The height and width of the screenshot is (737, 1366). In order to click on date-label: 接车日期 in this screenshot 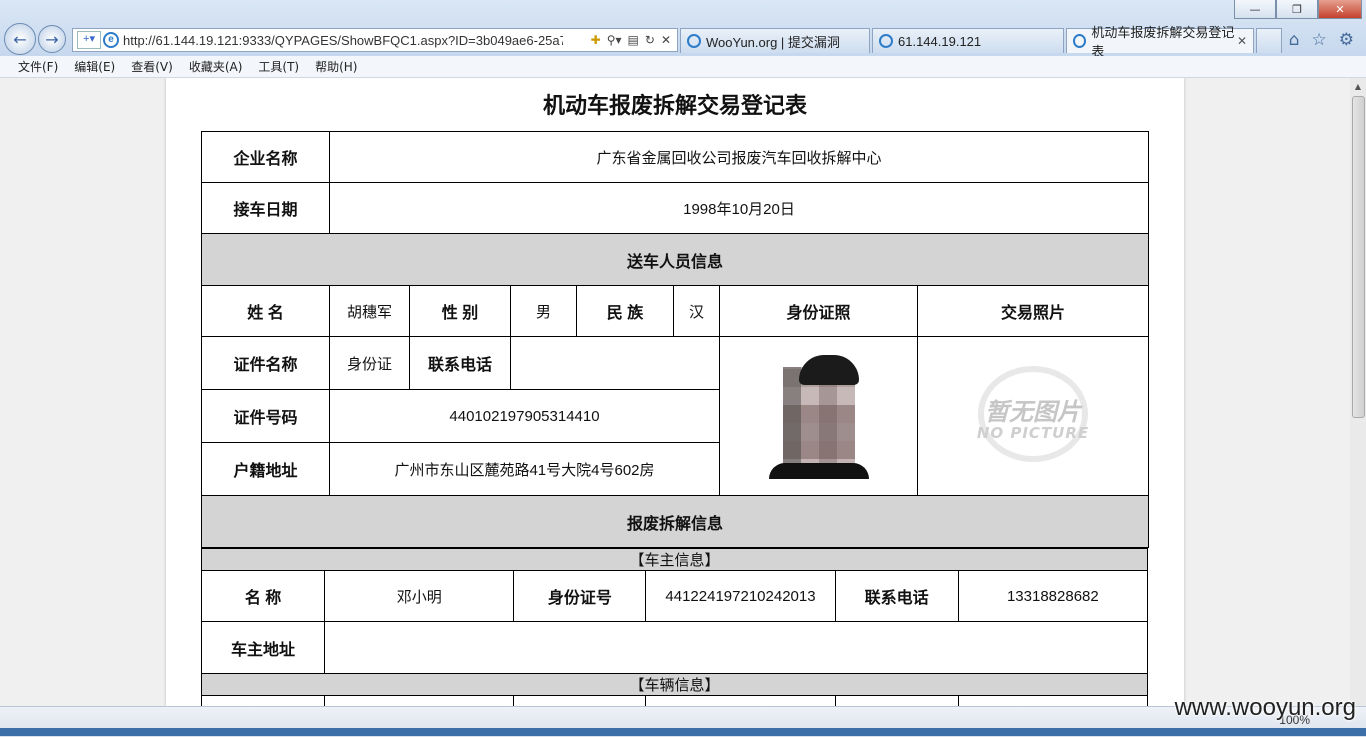, I will do `click(265, 208)`.